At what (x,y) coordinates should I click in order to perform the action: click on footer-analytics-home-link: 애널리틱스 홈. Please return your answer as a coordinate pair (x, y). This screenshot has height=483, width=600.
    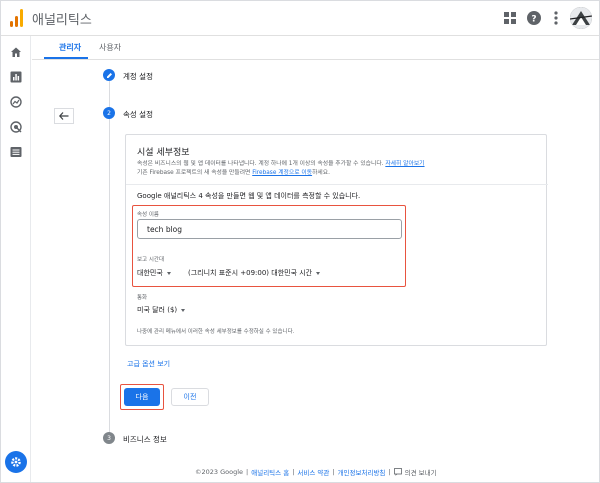
    Looking at the image, I should click on (270, 472).